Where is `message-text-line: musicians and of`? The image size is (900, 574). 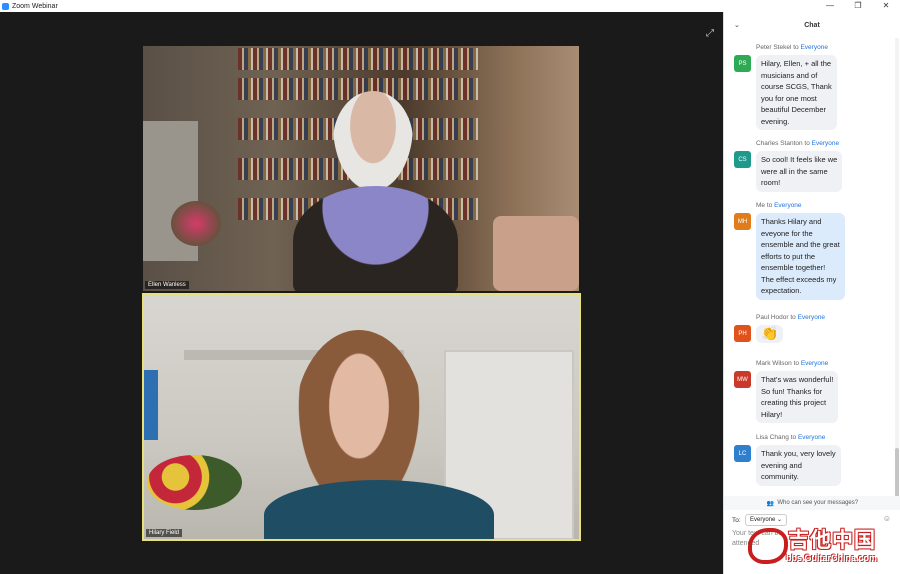
message-text-line: musicians and of is located at coordinates (789, 75).